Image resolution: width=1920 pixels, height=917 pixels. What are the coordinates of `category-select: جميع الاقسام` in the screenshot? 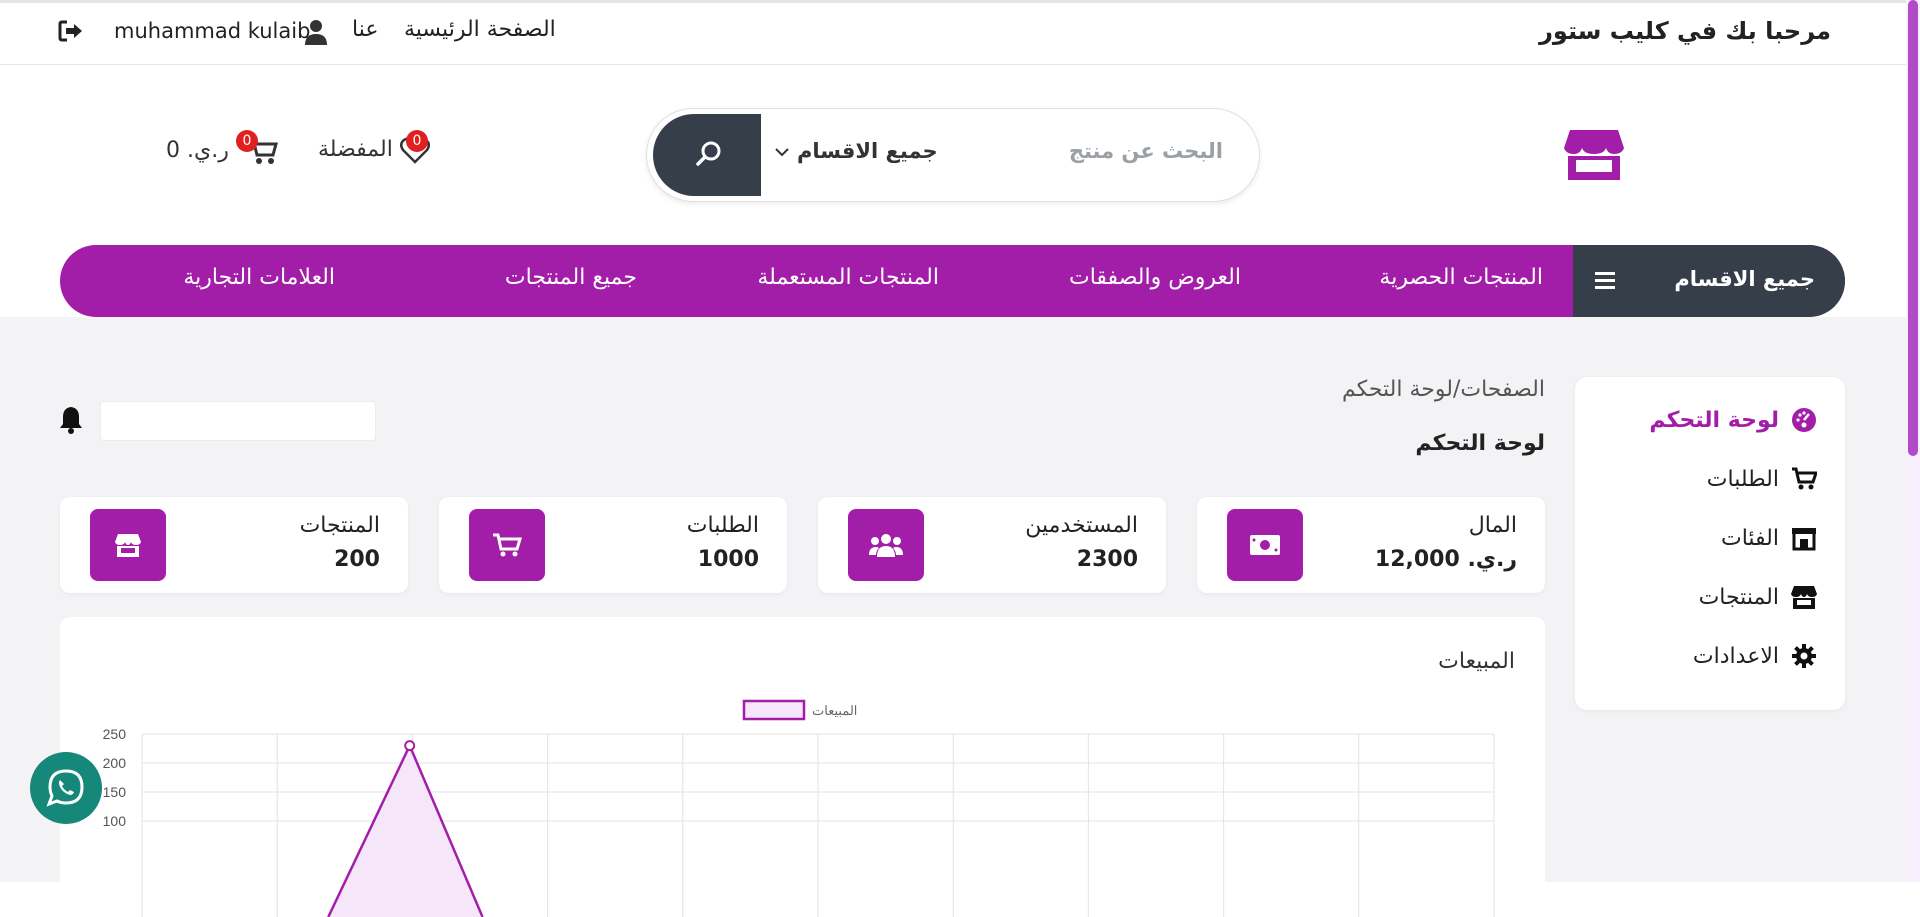 It's located at (856, 151).